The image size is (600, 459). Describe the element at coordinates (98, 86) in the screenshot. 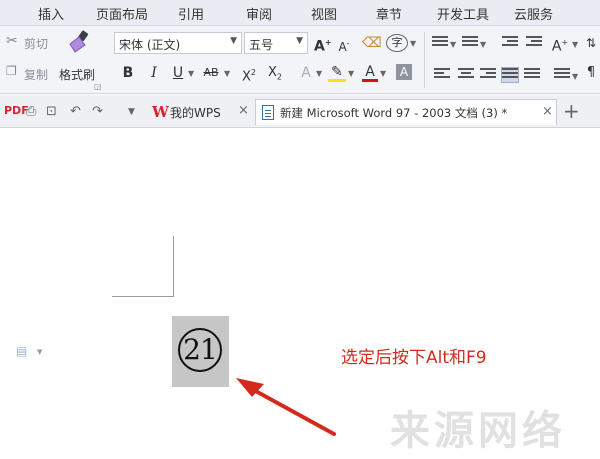

I see `clipboard-launcher-icon: ◲` at that location.